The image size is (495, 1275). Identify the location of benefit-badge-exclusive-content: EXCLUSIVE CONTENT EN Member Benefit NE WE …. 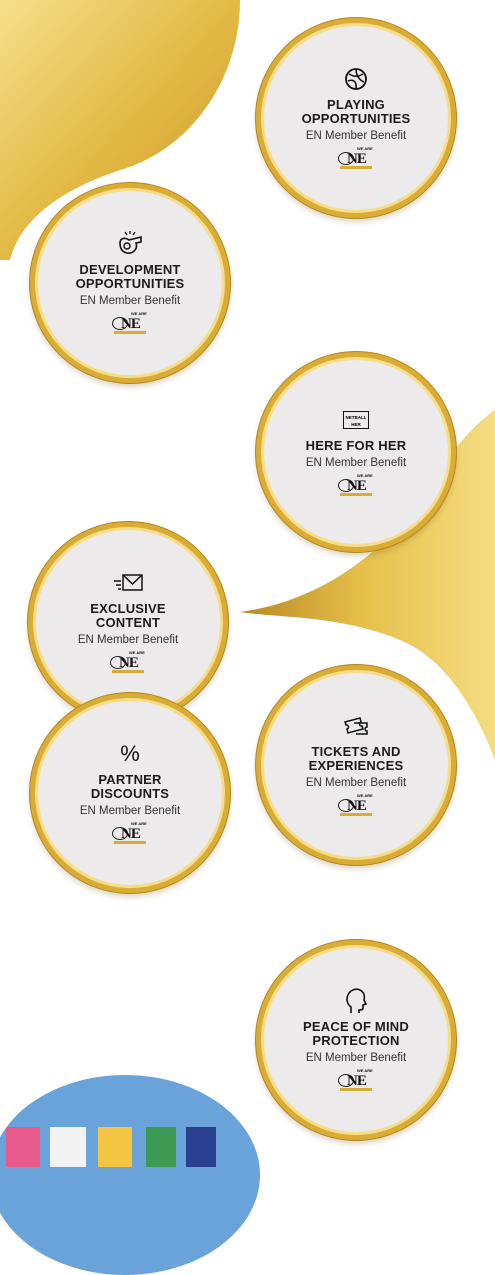
(128, 622).